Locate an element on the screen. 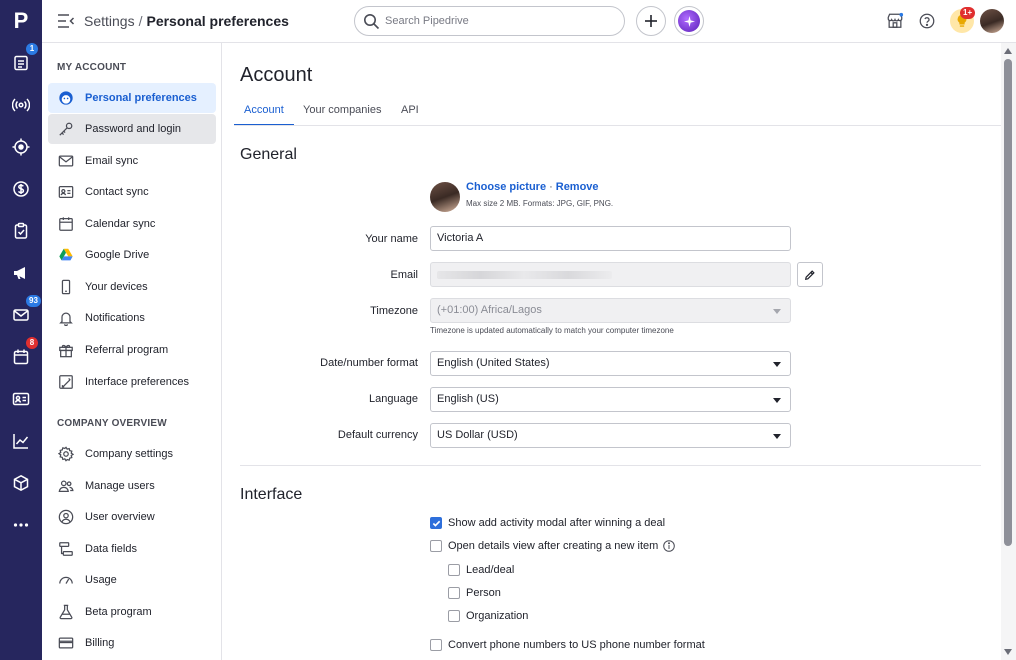  collapse-menu-icon is located at coordinates (66, 21).